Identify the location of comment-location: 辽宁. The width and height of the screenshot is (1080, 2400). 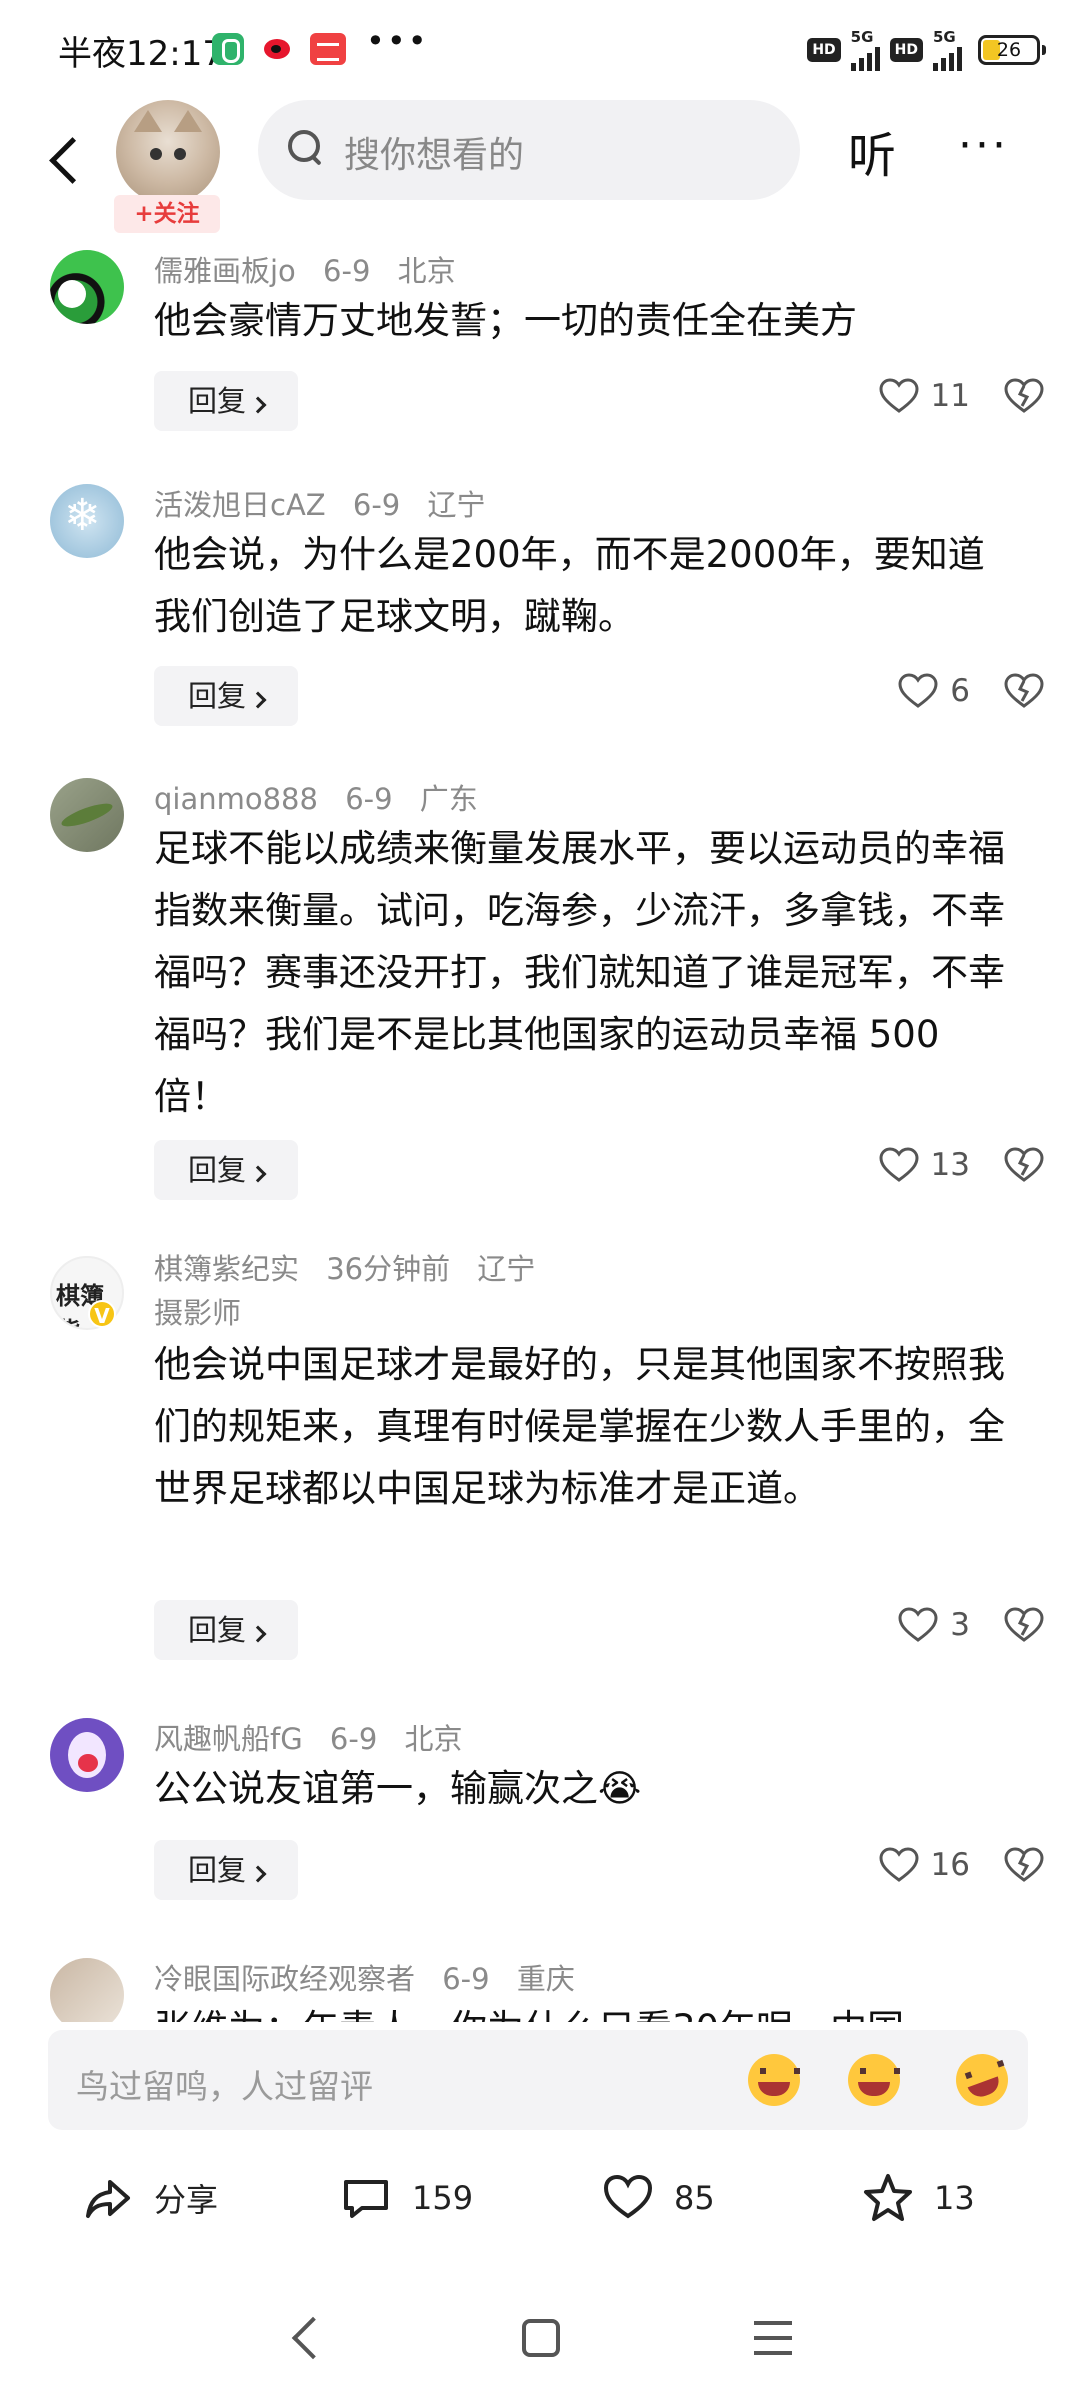
(506, 1269).